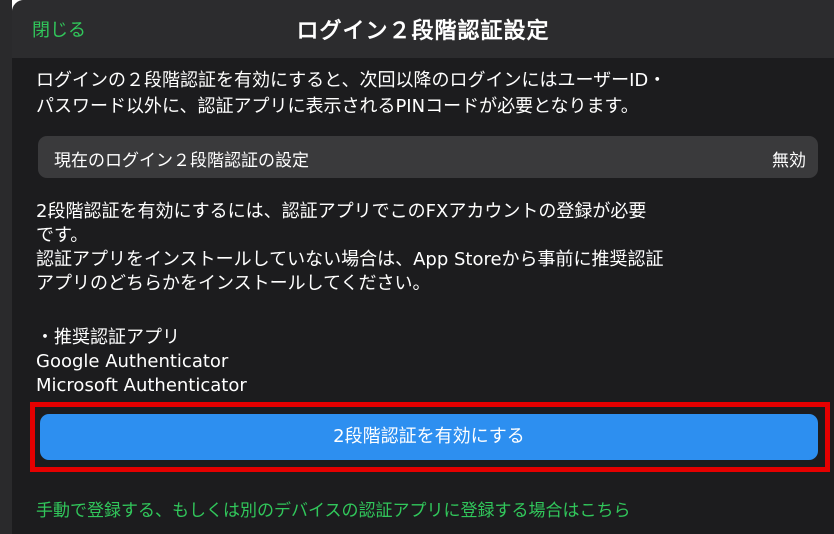  I want to click on navbar: 閉じる ログイン２段階認証設定, so click(423, 29).